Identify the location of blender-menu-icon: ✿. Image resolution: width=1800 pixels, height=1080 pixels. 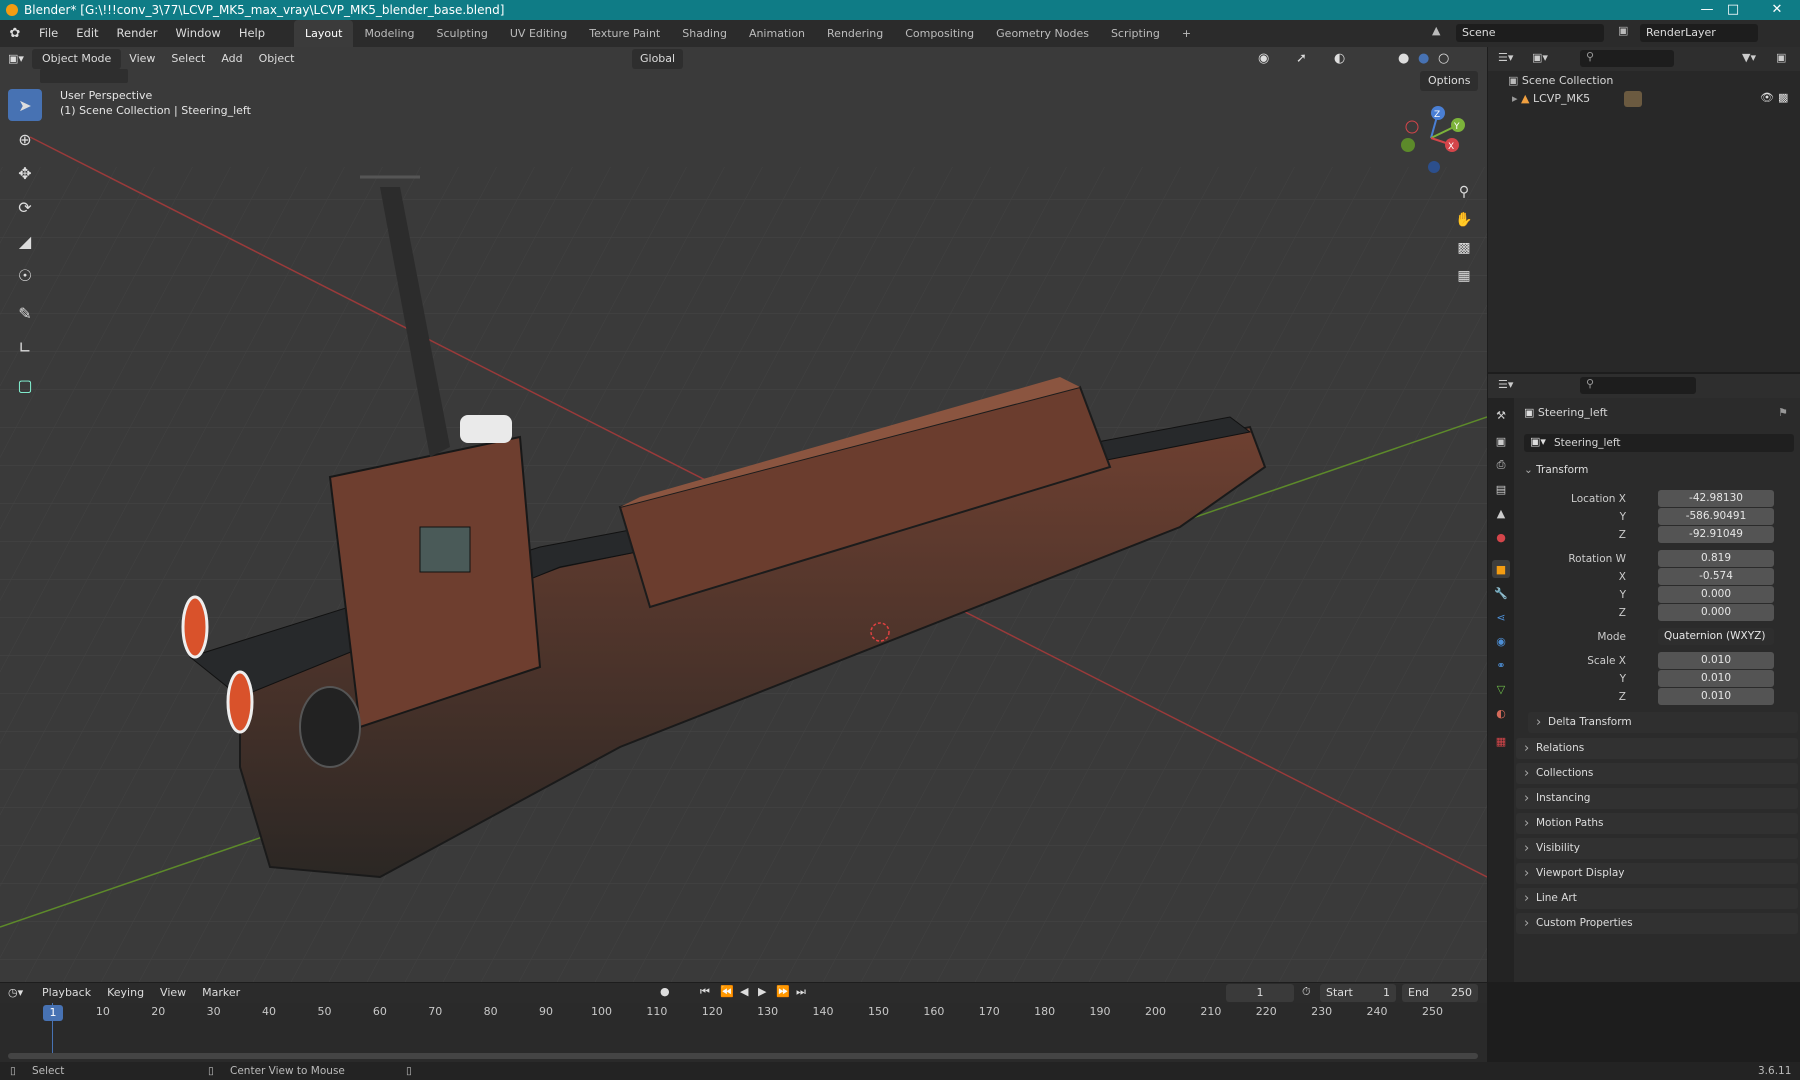
(15, 33).